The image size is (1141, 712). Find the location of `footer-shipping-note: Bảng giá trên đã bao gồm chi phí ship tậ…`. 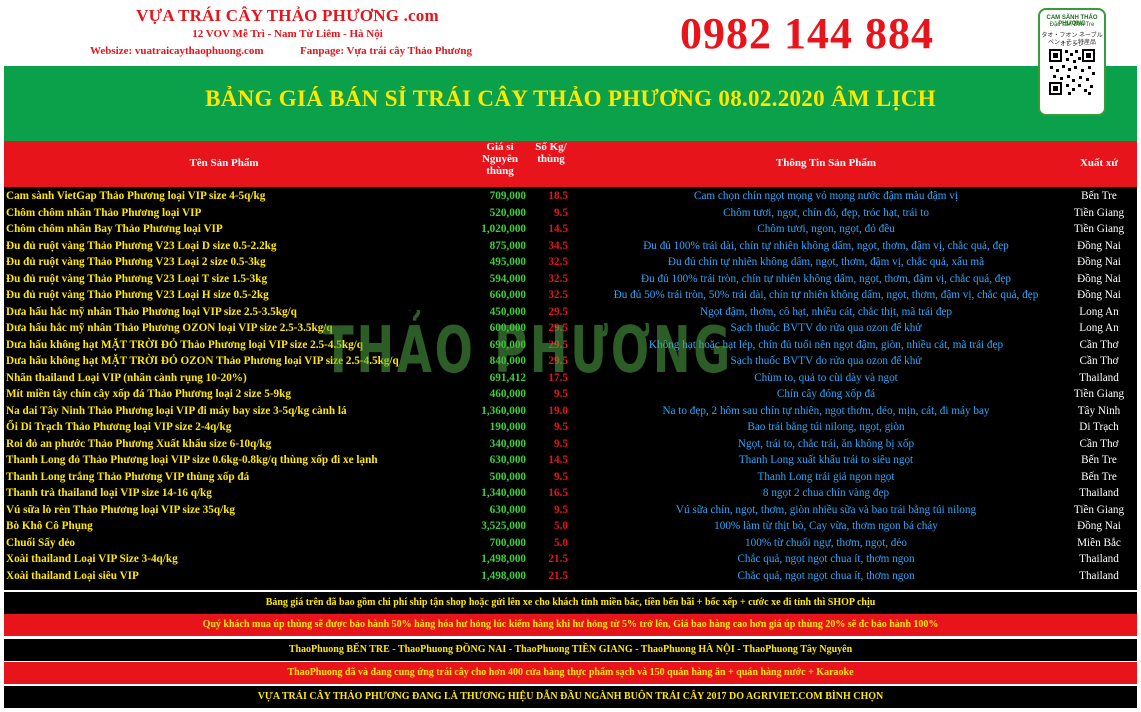

footer-shipping-note: Bảng giá trên đã bao gồm chi phí ship tậ… is located at coordinates (570, 602).